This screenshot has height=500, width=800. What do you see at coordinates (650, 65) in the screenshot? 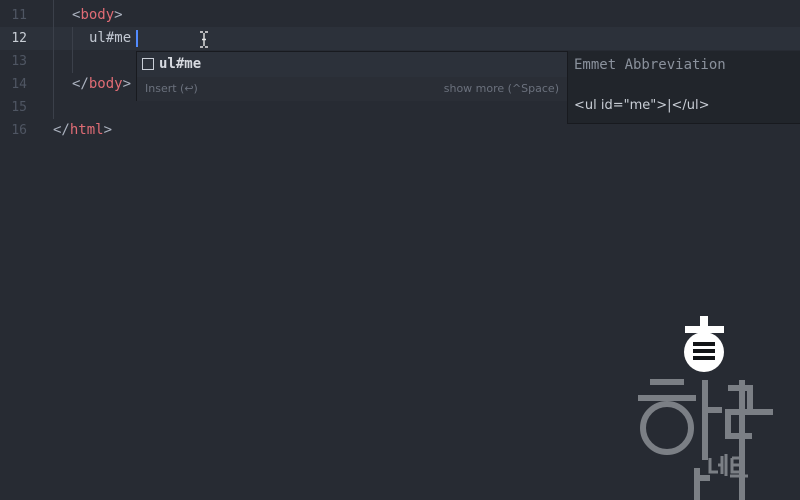
I see `doc-panel-title: Emmet Abbreviation` at bounding box center [650, 65].